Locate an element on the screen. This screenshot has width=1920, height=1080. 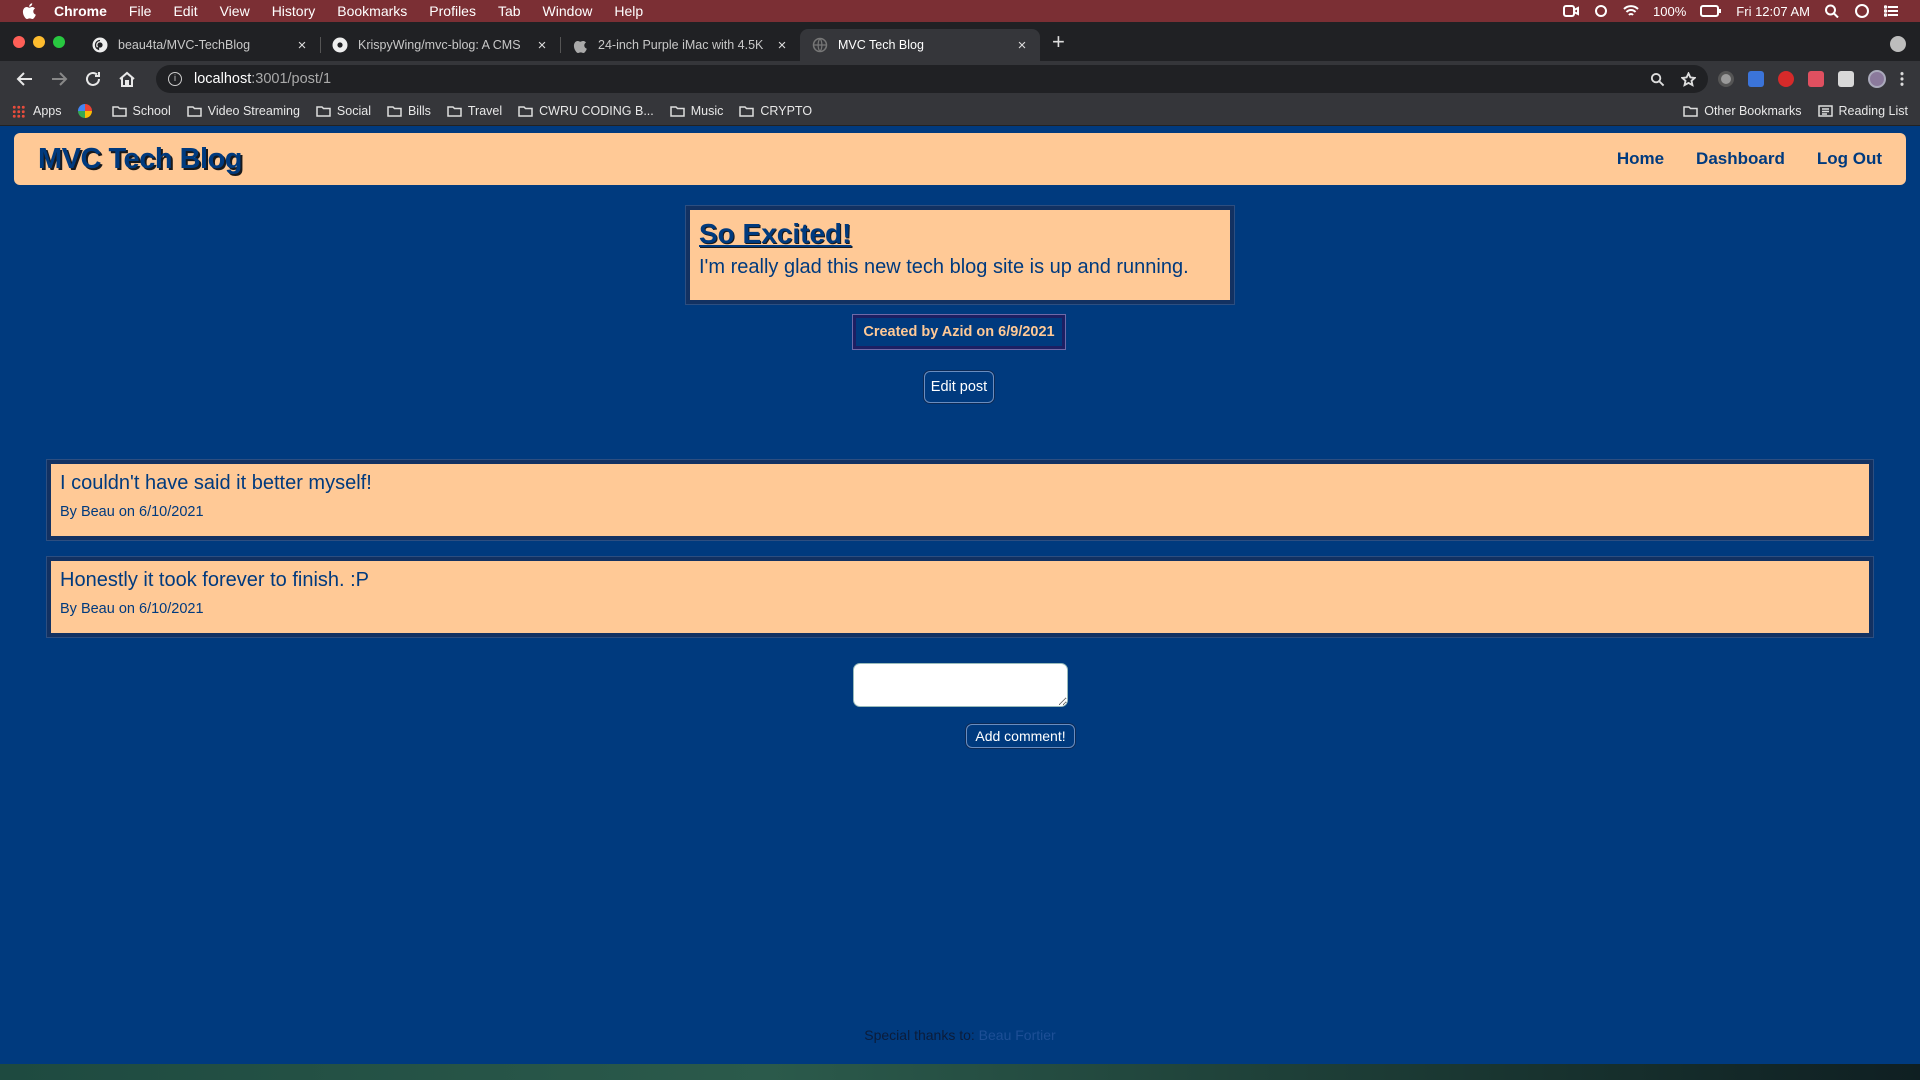
bookmark-label: Video Streaming is located at coordinates (253, 111).